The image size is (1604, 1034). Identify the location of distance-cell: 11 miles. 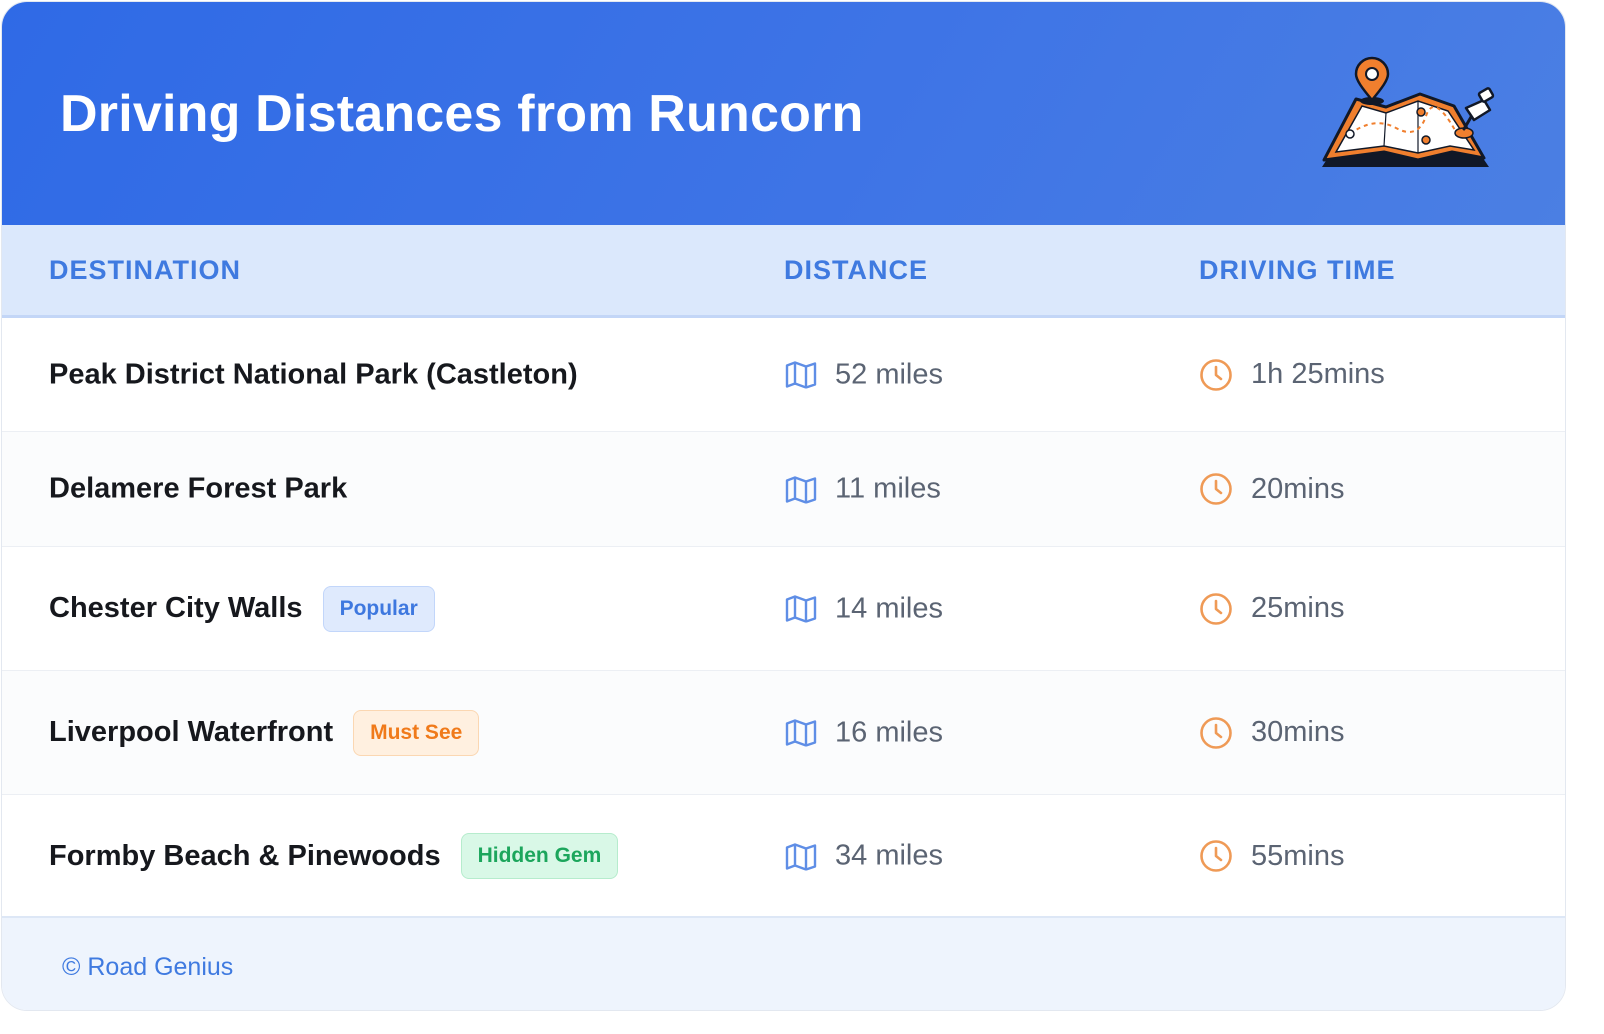
(863, 489).